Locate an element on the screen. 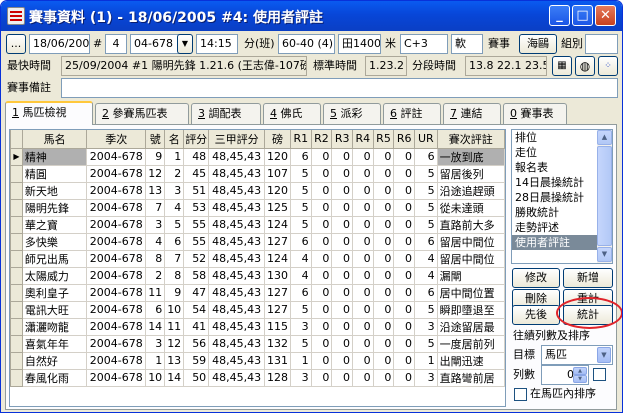 Image resolution: width=623 pixels, height=413 pixels. table-cell: 59 is located at coordinates (196, 360).